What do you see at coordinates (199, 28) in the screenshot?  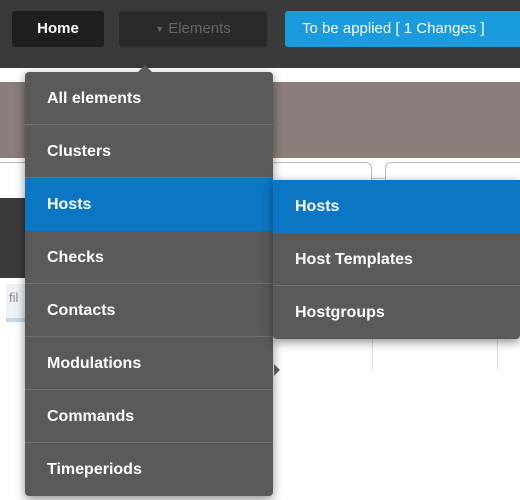 I see `elements-button-label: Elements` at bounding box center [199, 28].